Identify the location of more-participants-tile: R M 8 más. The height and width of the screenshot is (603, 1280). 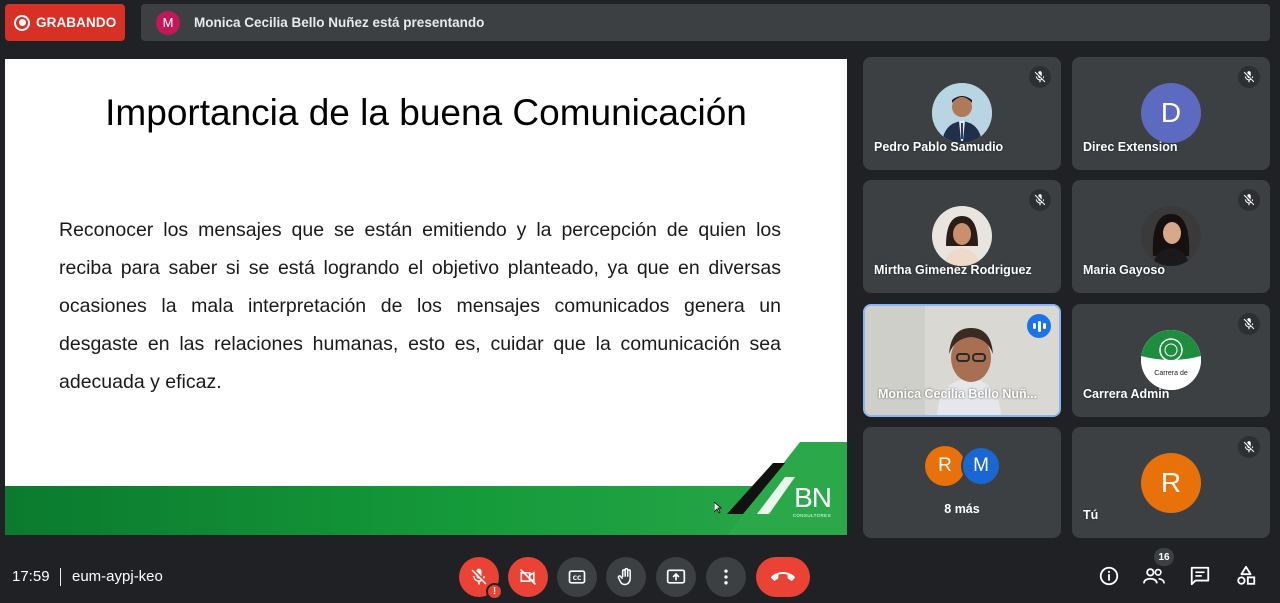
(962, 482).